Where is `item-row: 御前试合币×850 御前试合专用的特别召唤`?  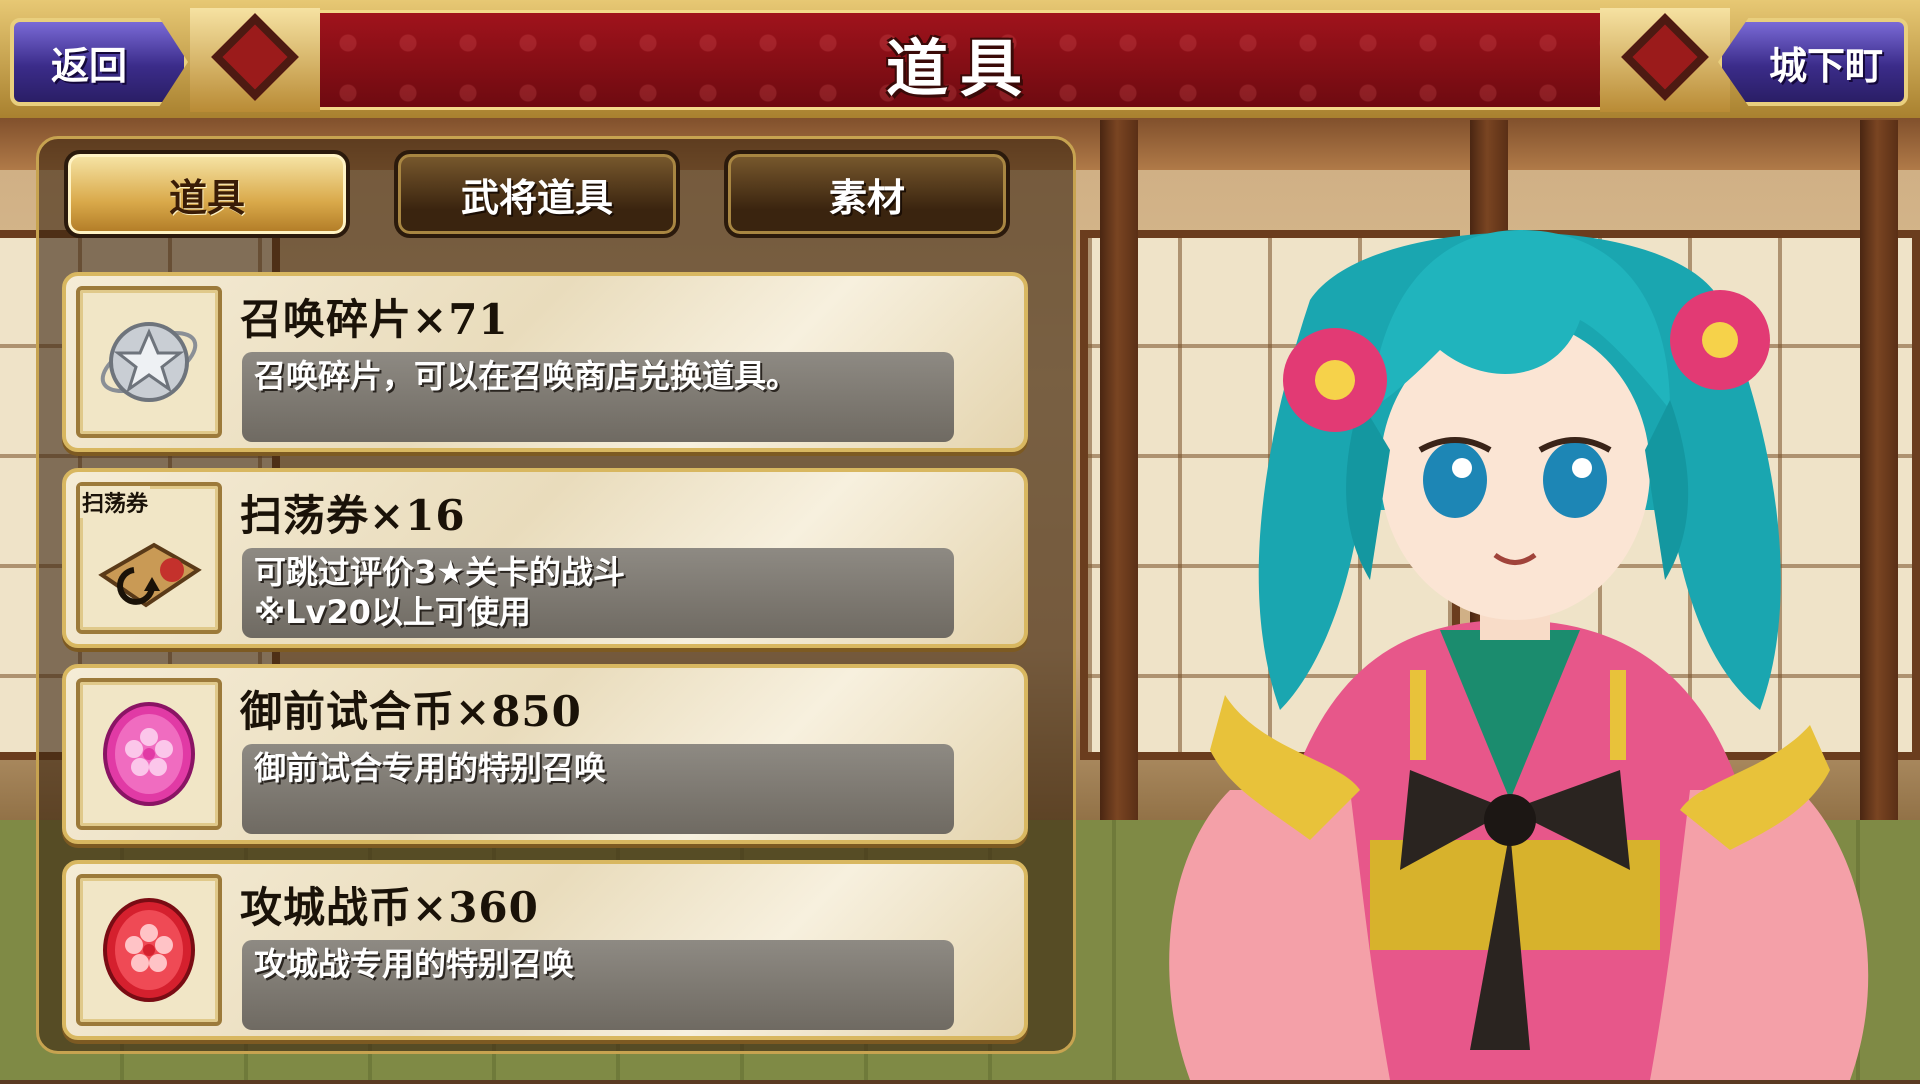 item-row: 御前试合币×850 御前试合专用的特别召唤 is located at coordinates (545, 754).